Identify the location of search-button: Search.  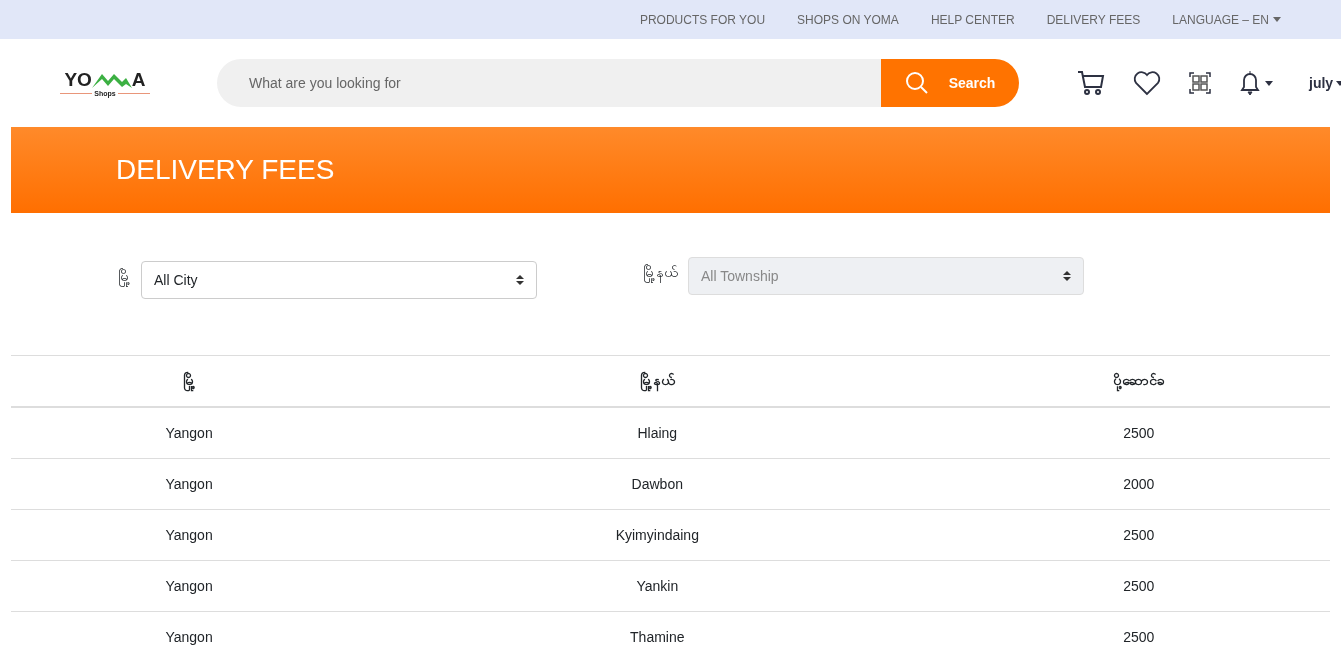
(950, 83).